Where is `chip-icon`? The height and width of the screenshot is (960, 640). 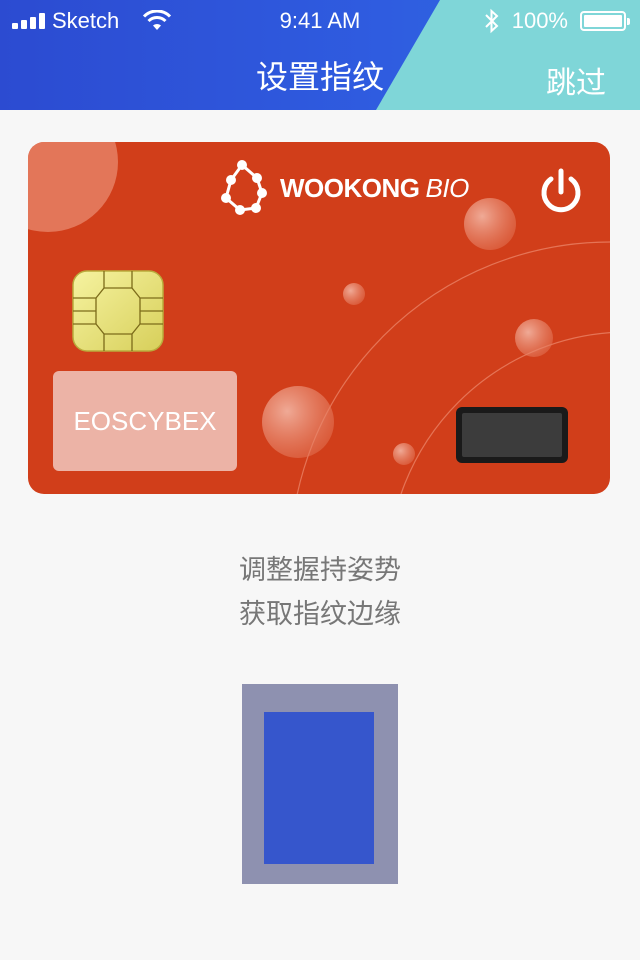
chip-icon is located at coordinates (118, 311).